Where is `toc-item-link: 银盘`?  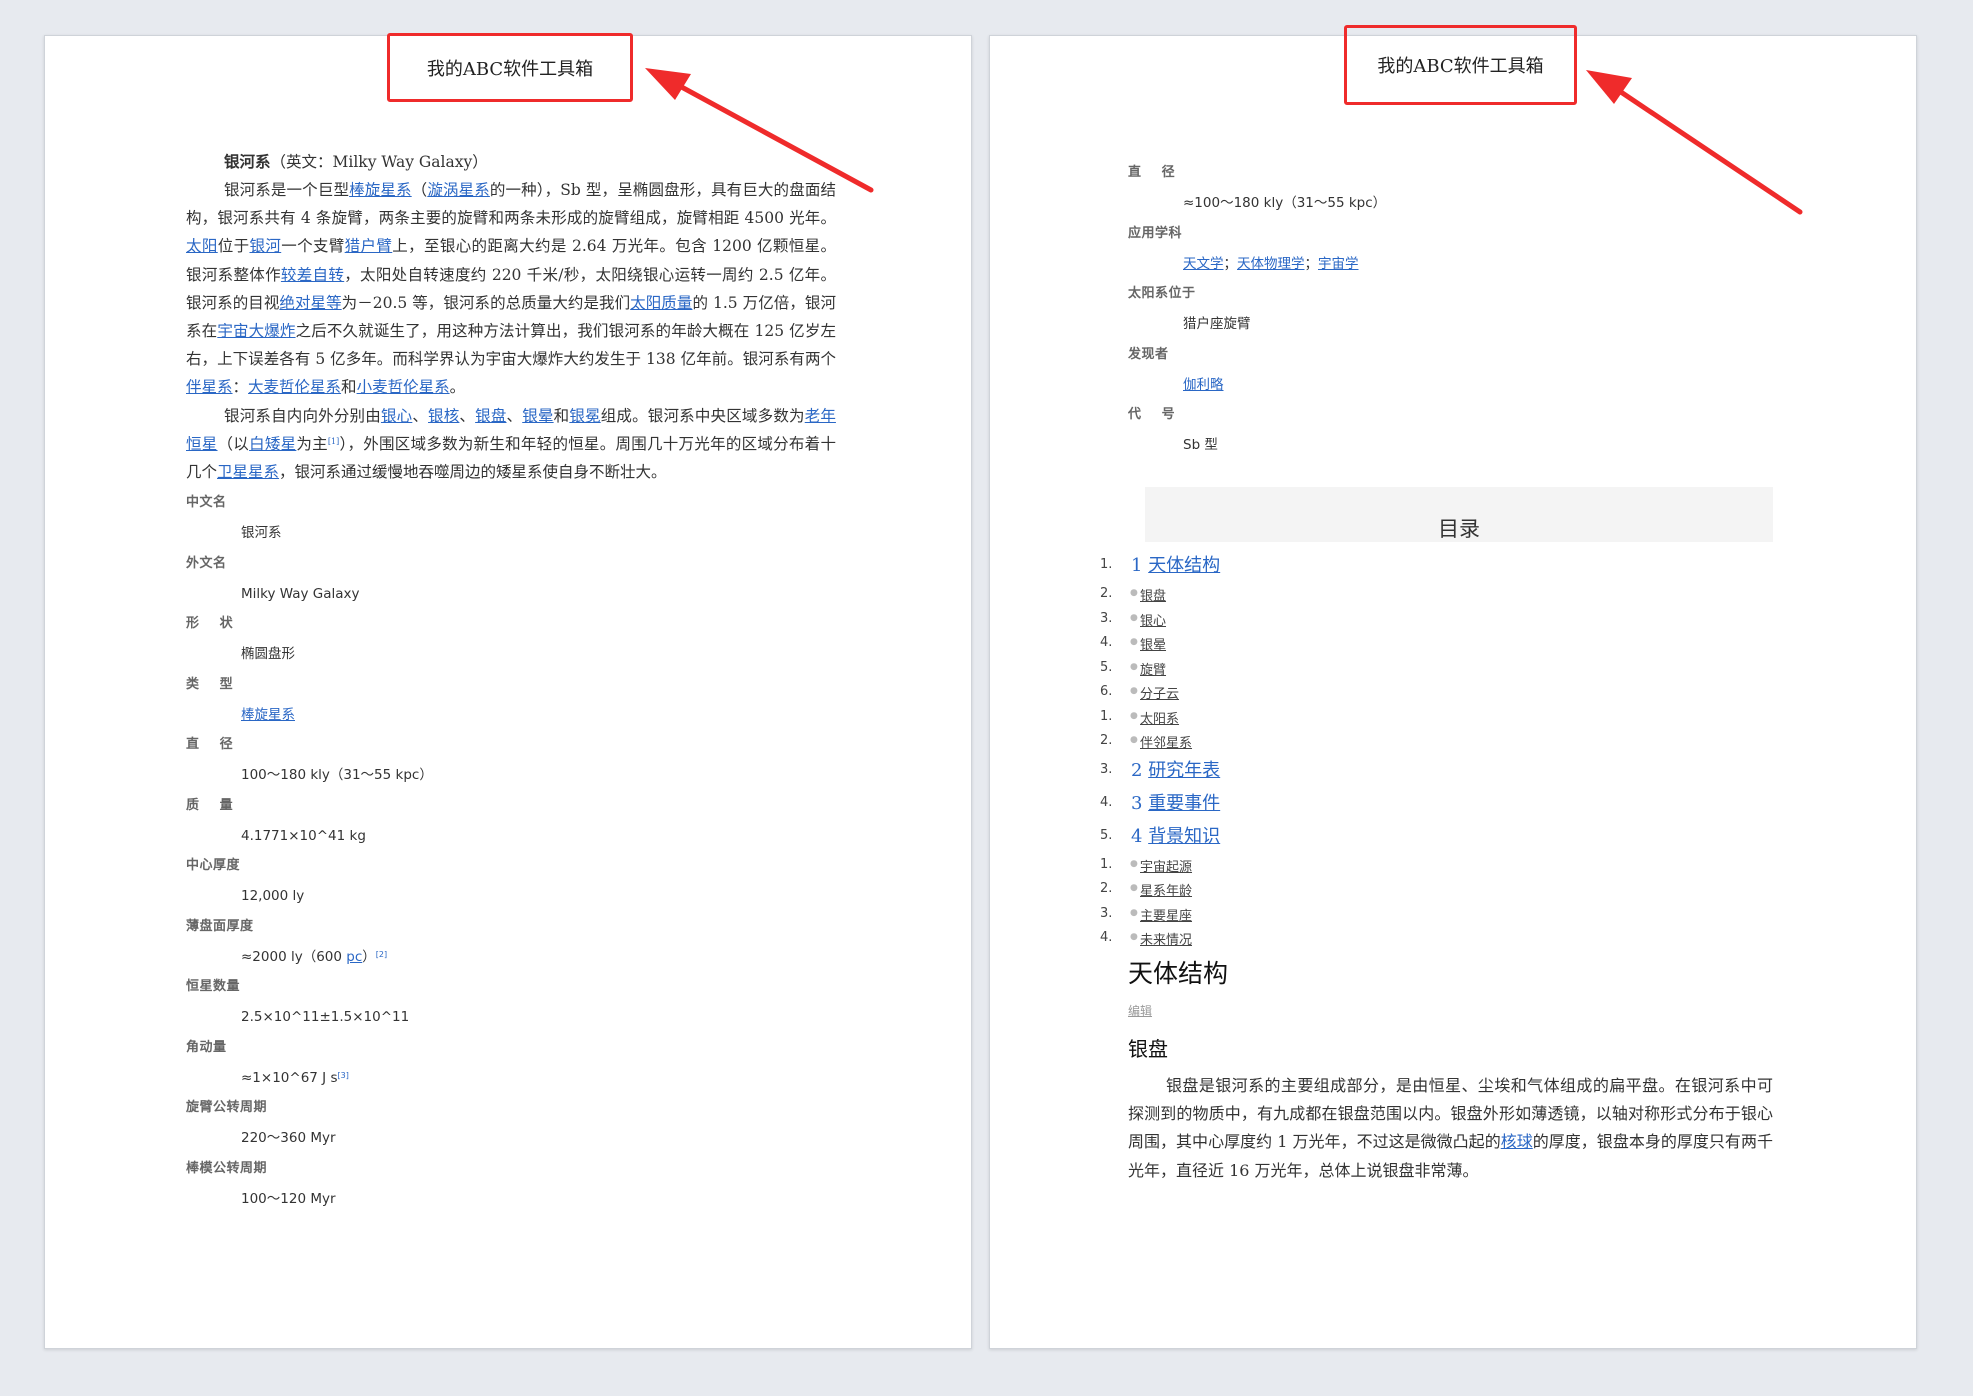
toc-item-link: 银盘 is located at coordinates (1153, 594).